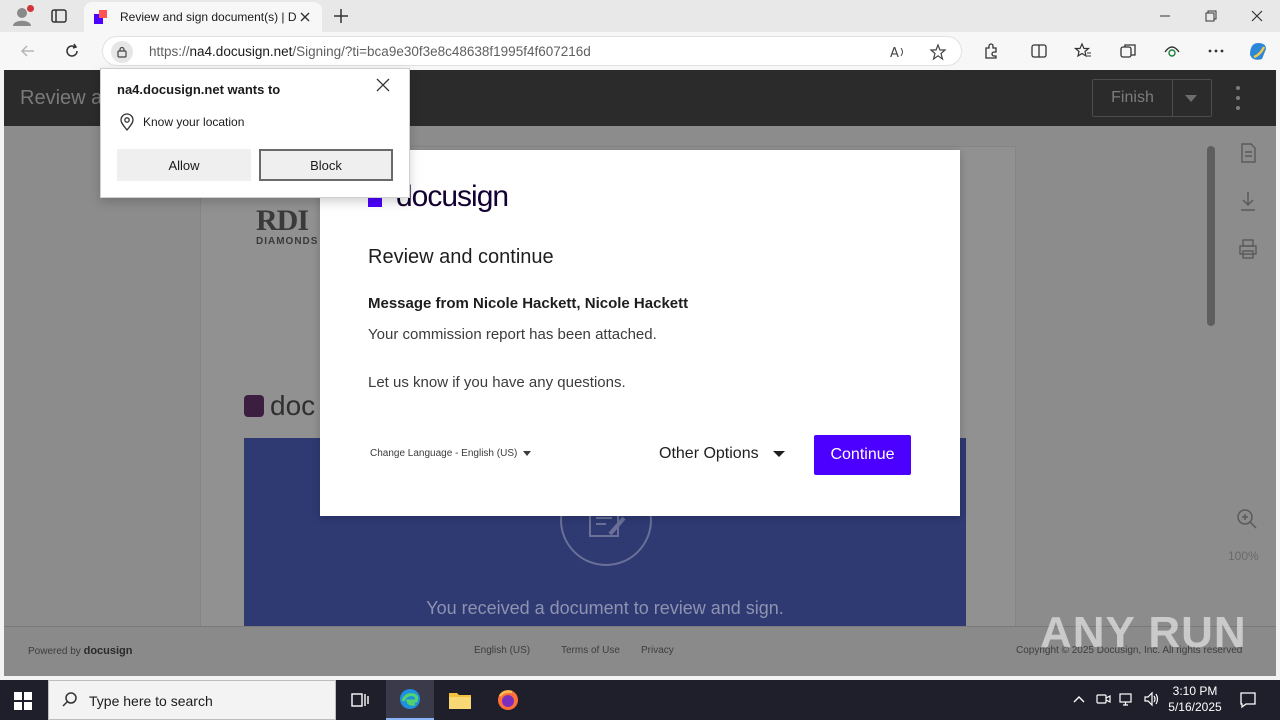 The height and width of the screenshot is (720, 1280). What do you see at coordinates (590, 650) in the screenshot?
I see `terms-link: Terms of Use` at bounding box center [590, 650].